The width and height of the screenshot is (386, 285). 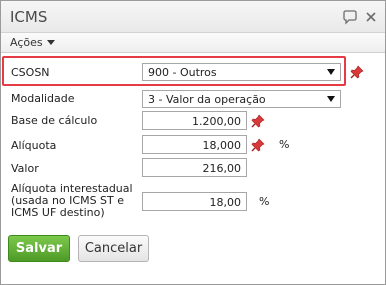 I want to click on aliquota-percent-unit: %, so click(x=284, y=144).